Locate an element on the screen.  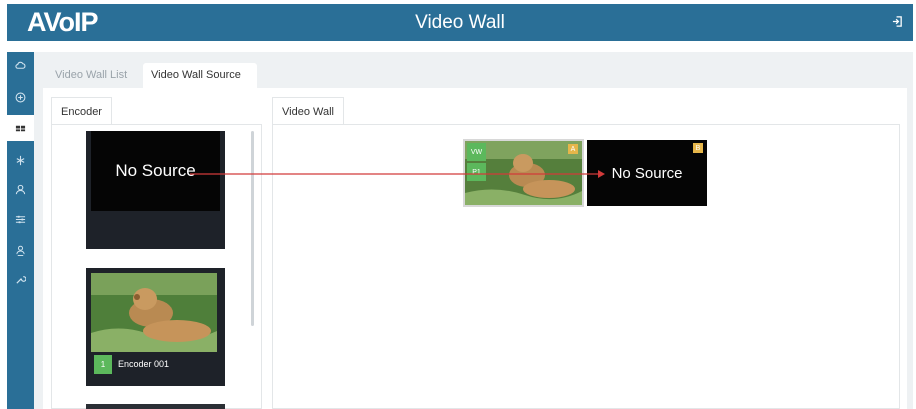
cloud-icon is located at coordinates (20, 65).